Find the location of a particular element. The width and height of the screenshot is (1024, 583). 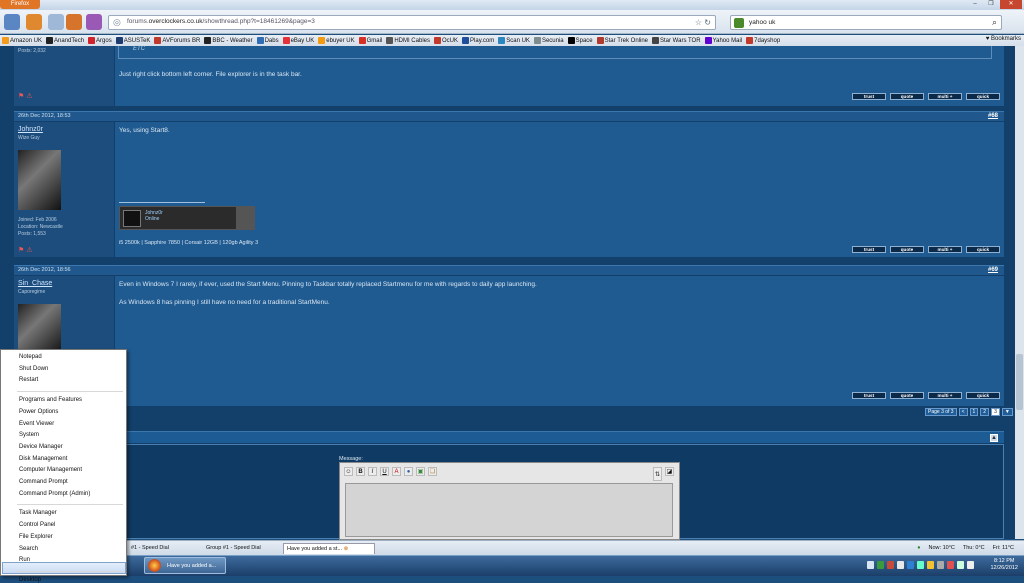

weather-forecast: ● Now: 10°C Thu: 0°C Fri: 11°C is located at coordinates (965, 548).